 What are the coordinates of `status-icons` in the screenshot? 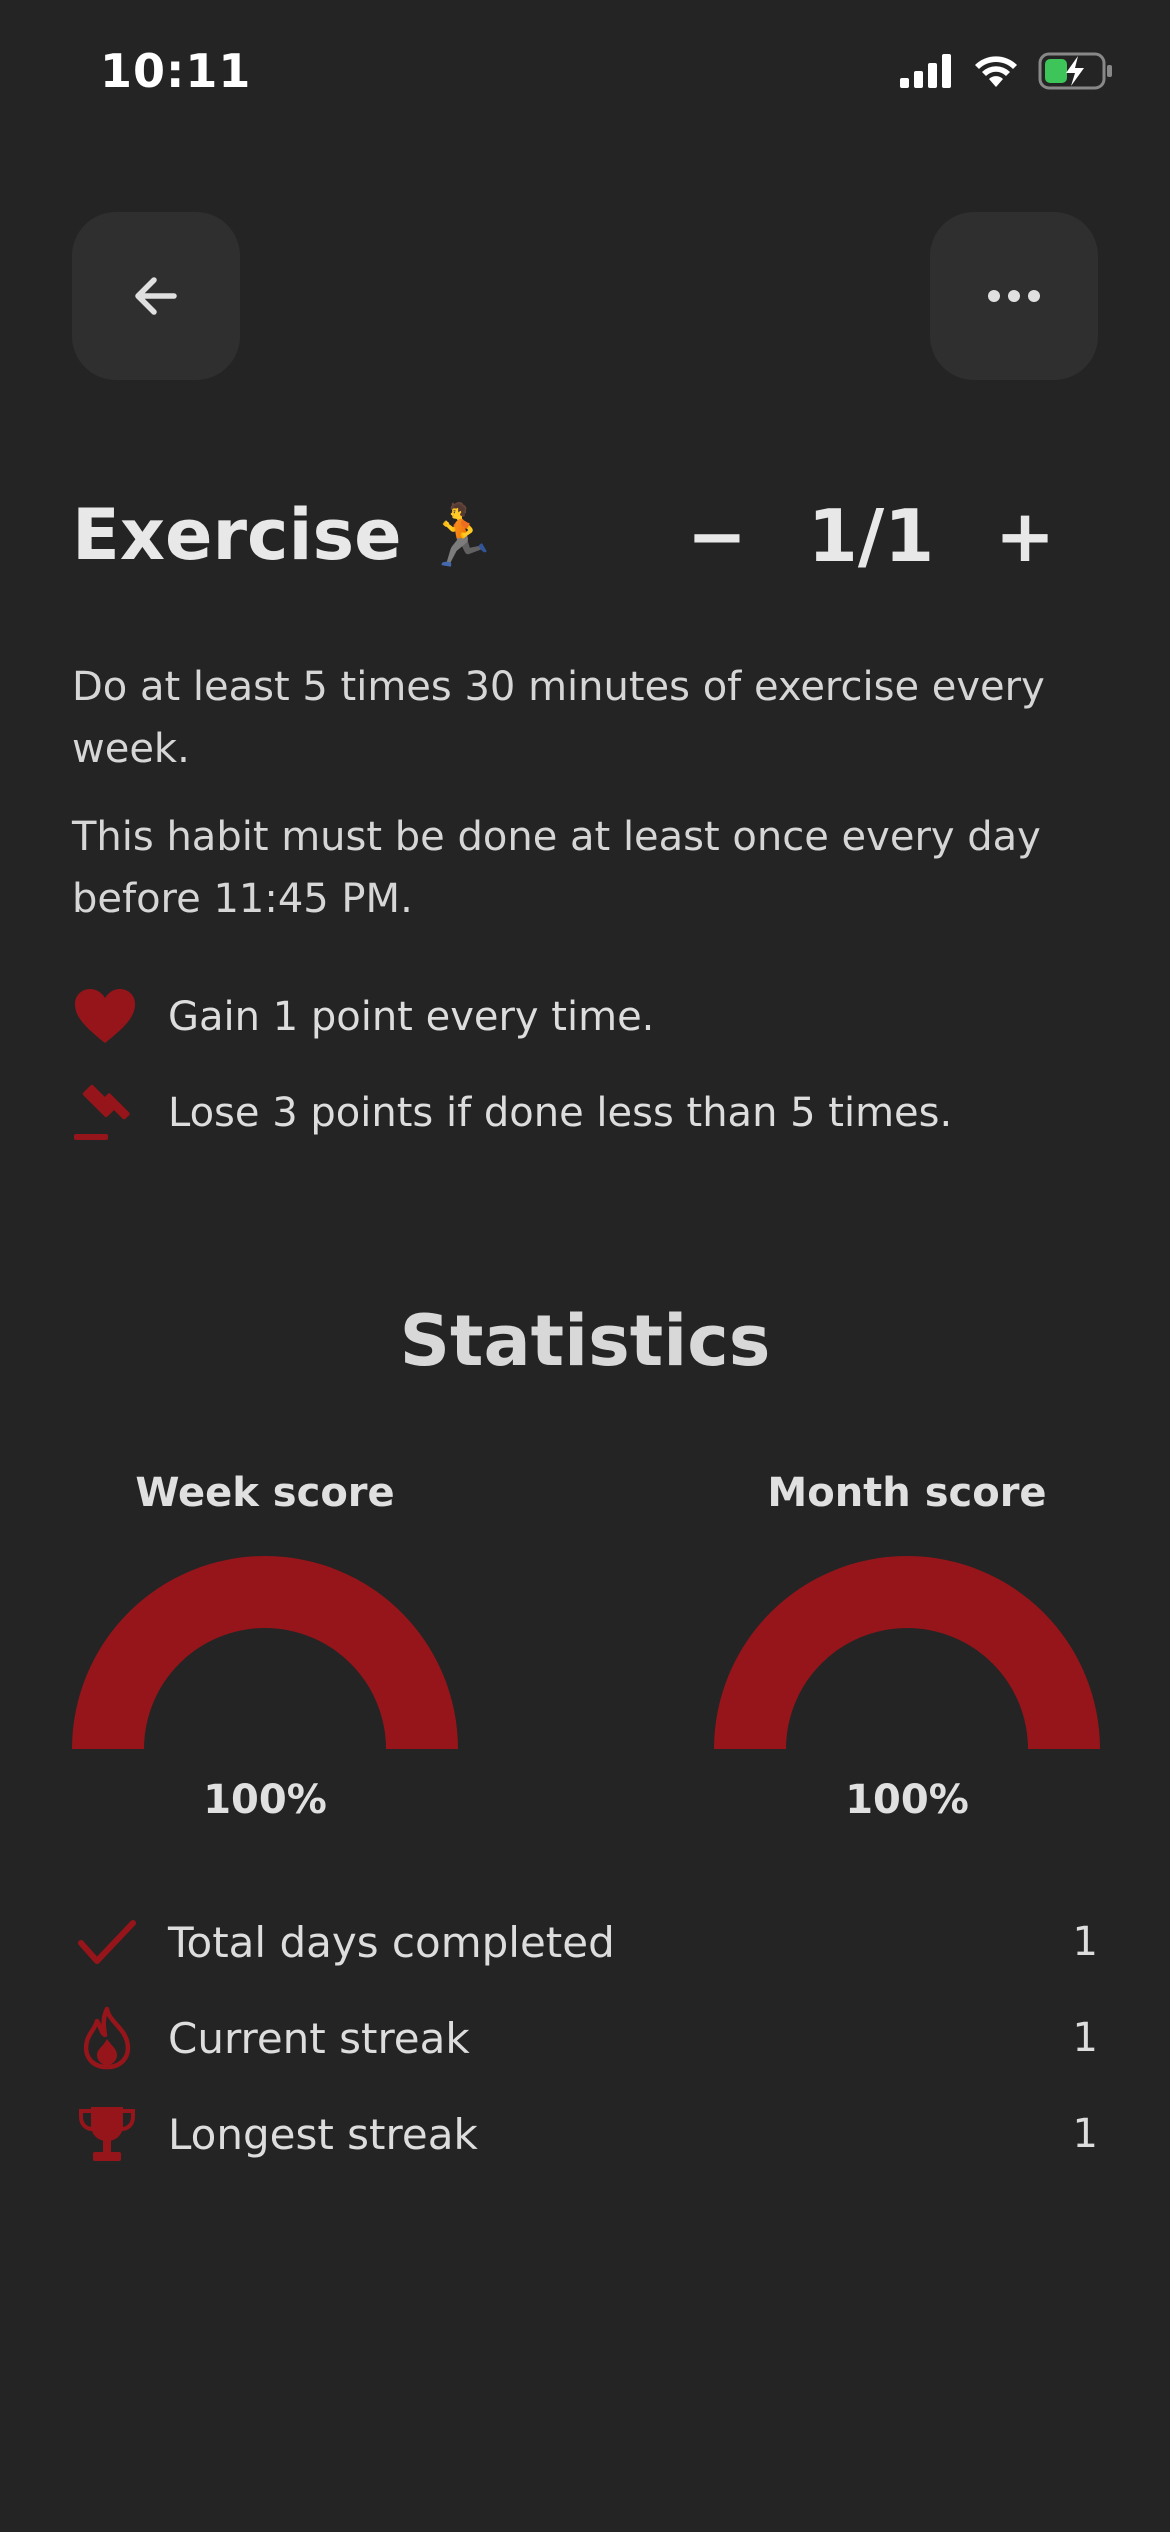 It's located at (1007, 71).